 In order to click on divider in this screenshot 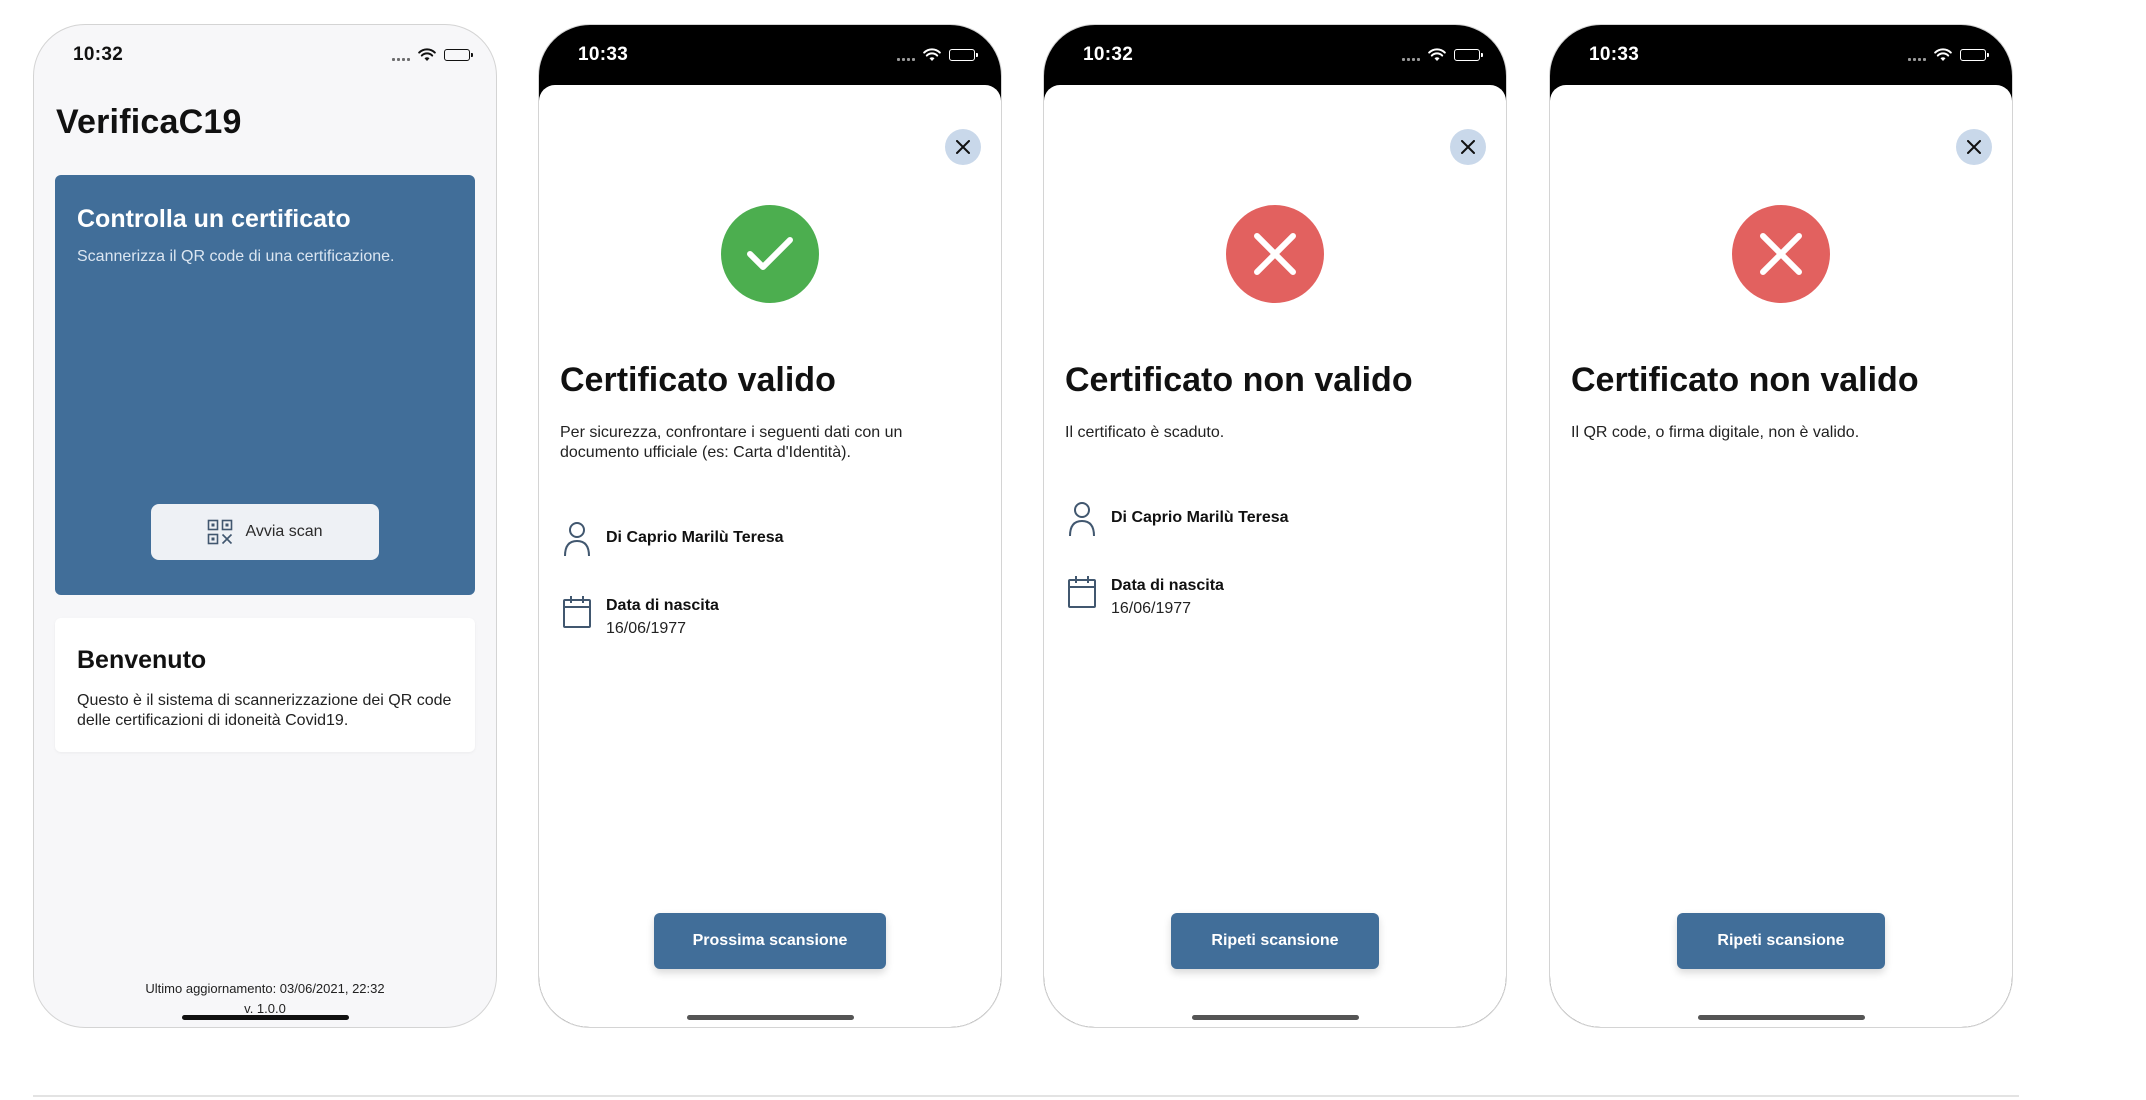, I will do `click(1026, 1096)`.